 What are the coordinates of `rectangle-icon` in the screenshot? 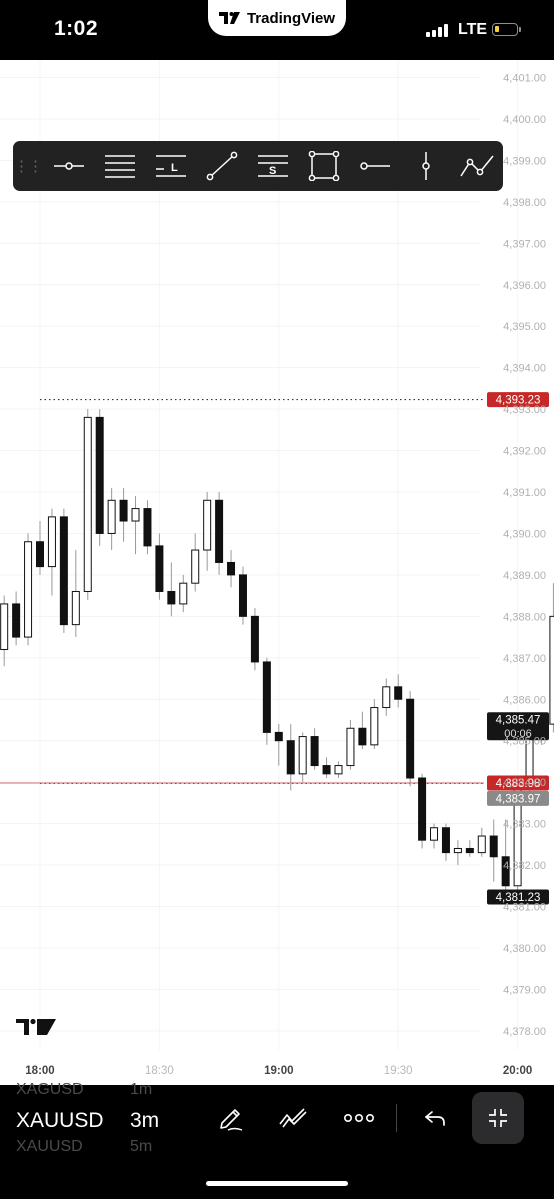 It's located at (323, 166).